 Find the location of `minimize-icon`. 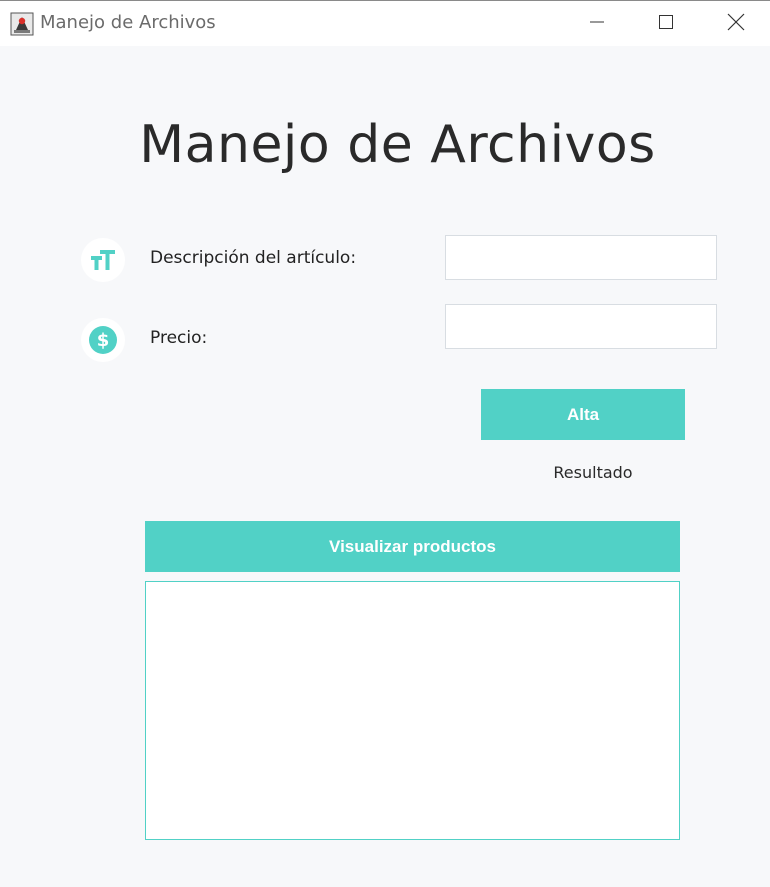

minimize-icon is located at coordinates (597, 24).